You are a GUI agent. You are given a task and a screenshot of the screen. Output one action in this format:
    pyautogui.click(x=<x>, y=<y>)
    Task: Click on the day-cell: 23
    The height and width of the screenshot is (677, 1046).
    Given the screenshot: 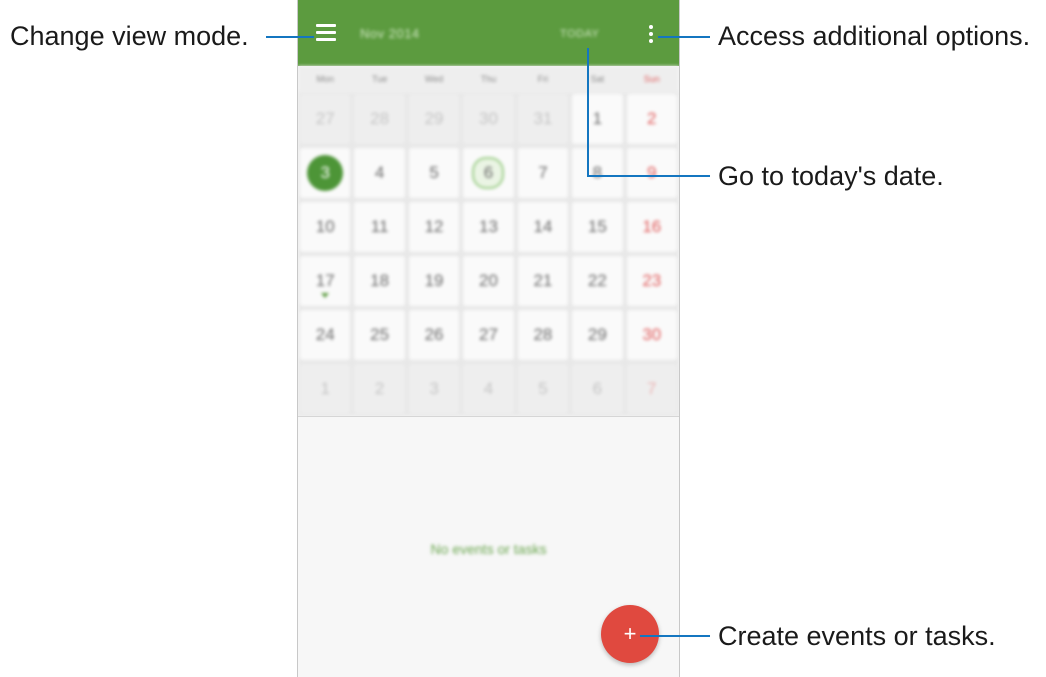 What is the action you would take?
    pyautogui.click(x=651, y=281)
    